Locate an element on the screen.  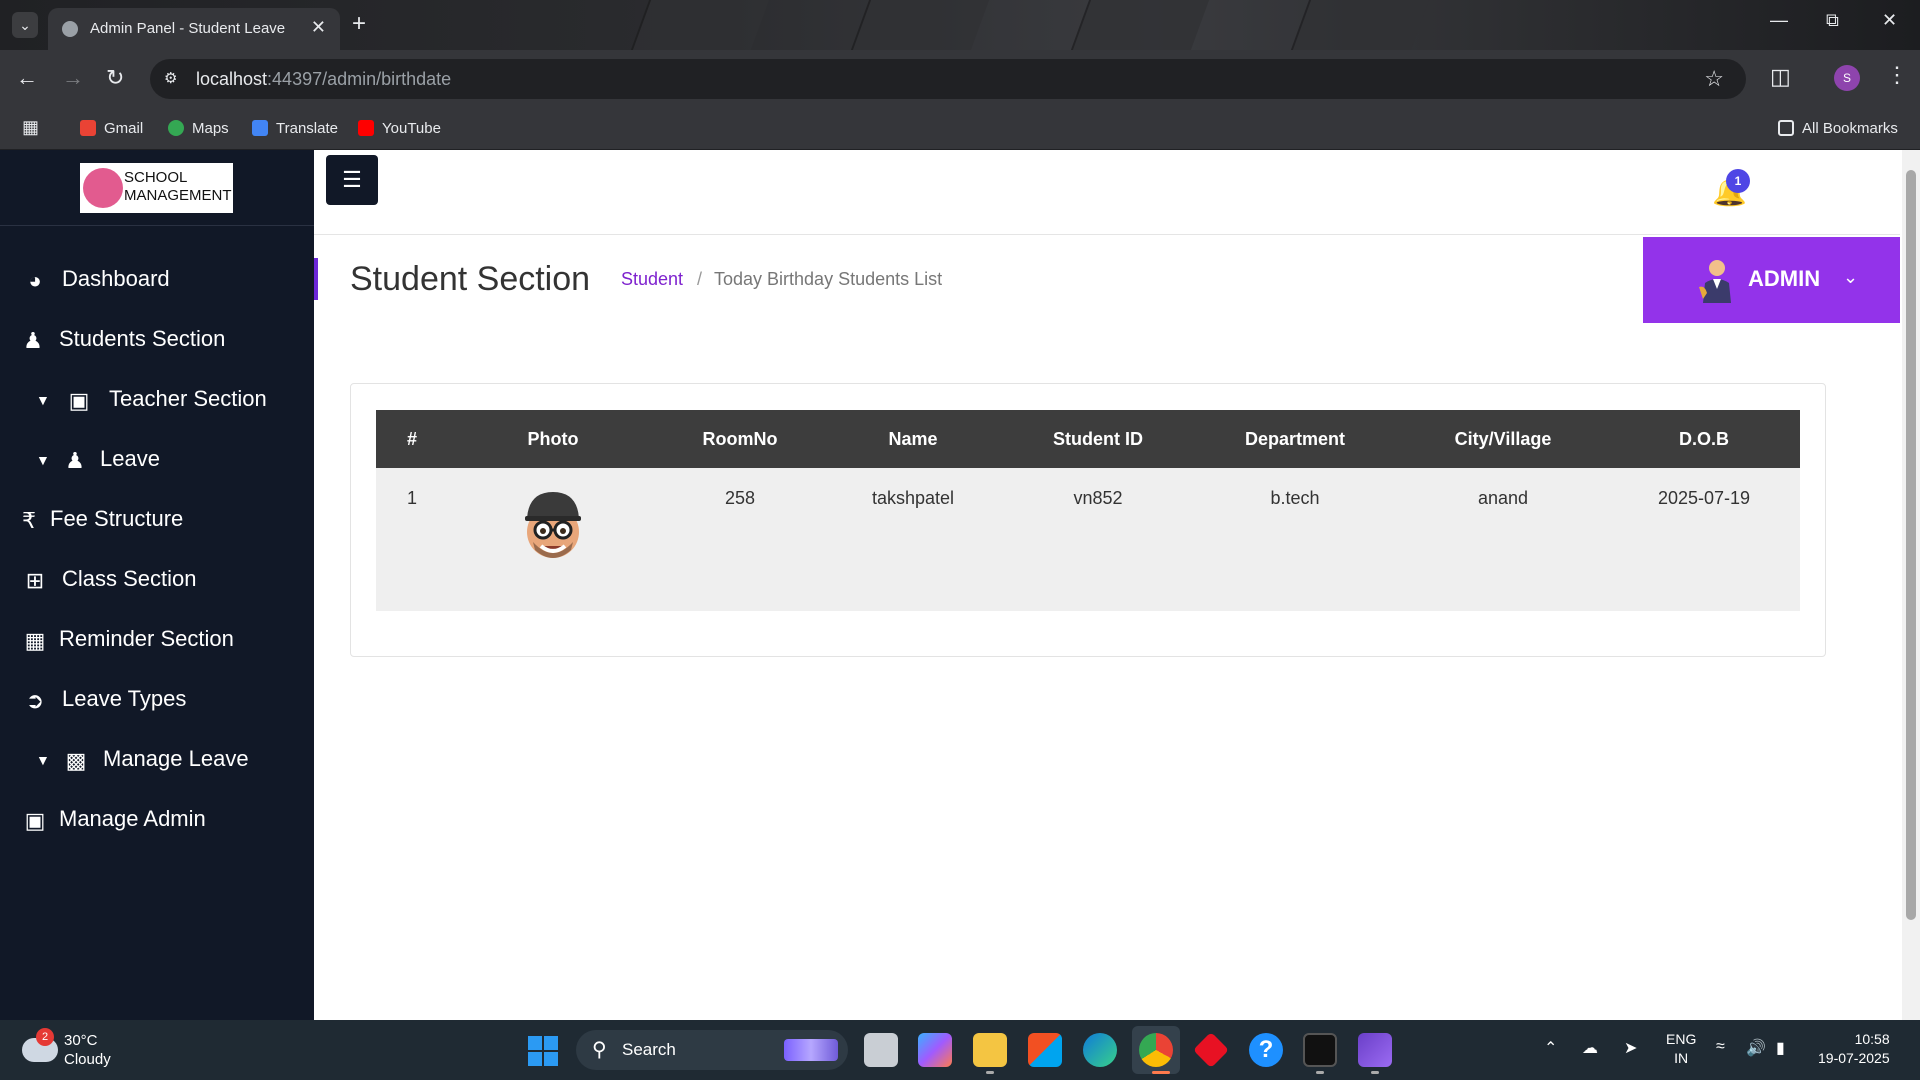
terminal-app-icon is located at coordinates (1320, 1050).